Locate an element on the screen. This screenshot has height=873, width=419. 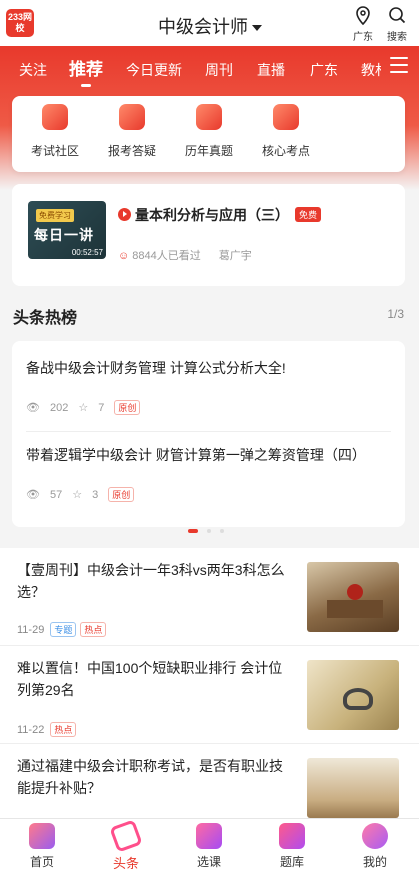
gift-icon is located at coordinates (209, 836).